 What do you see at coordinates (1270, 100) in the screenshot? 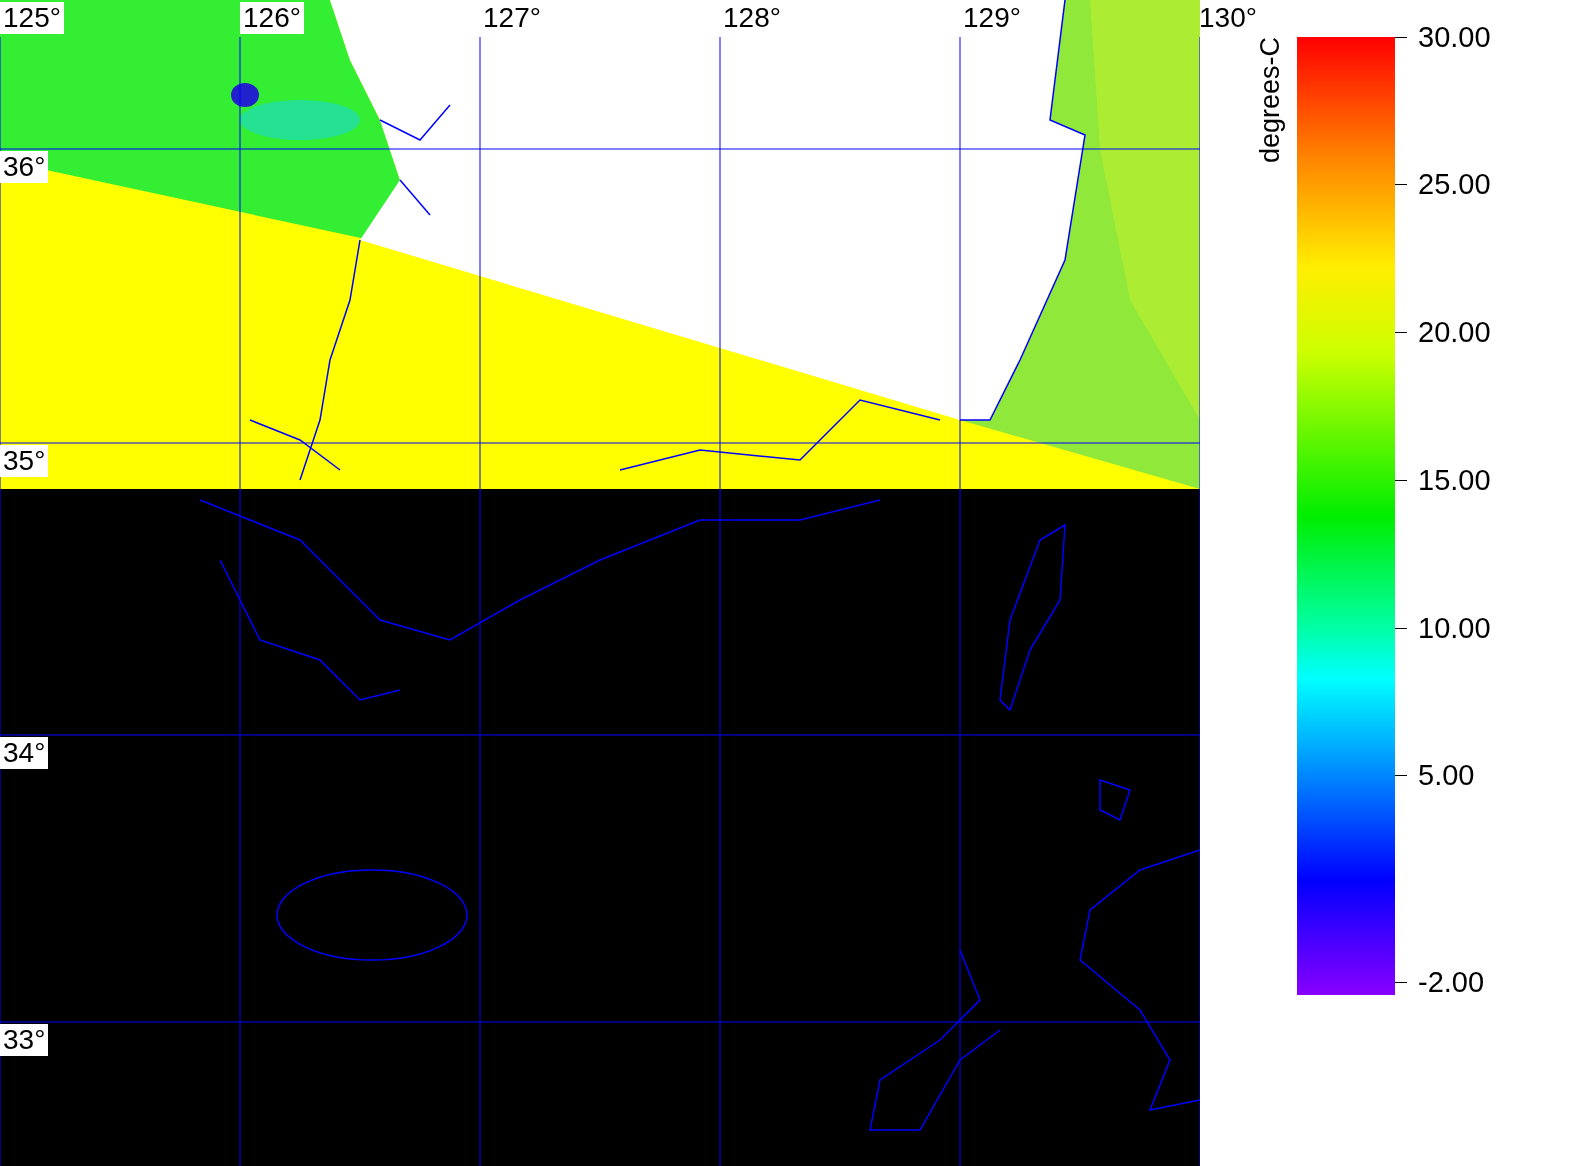
I see `unit-label: degrees-C` at bounding box center [1270, 100].